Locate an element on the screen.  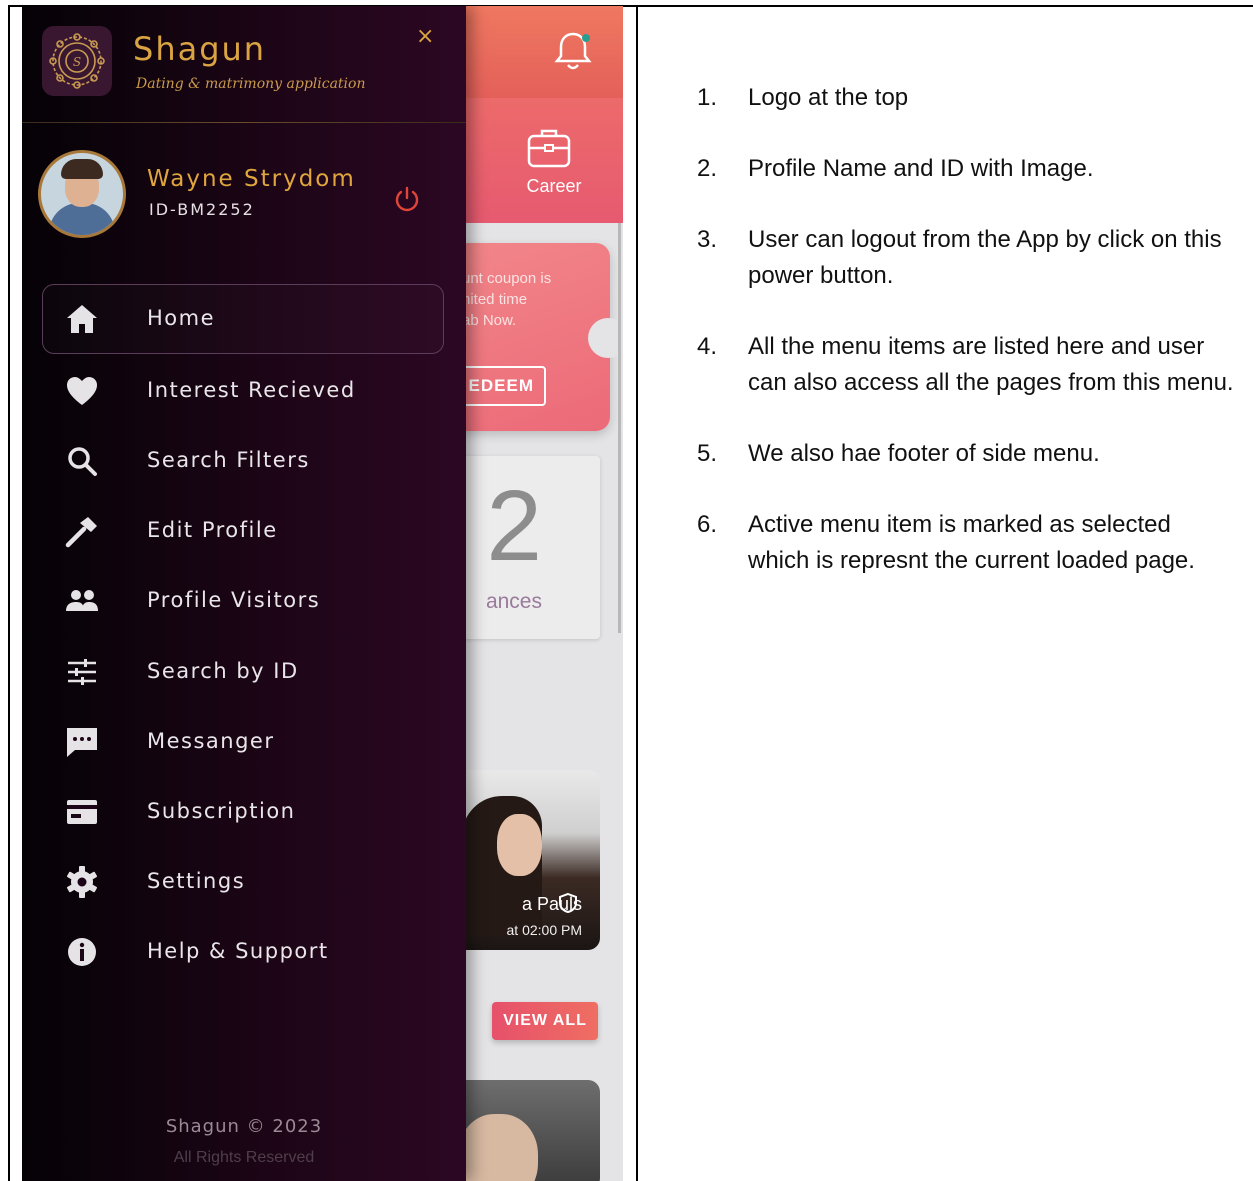
menu-label-search-by-id: Search by ID is located at coordinates (223, 671).